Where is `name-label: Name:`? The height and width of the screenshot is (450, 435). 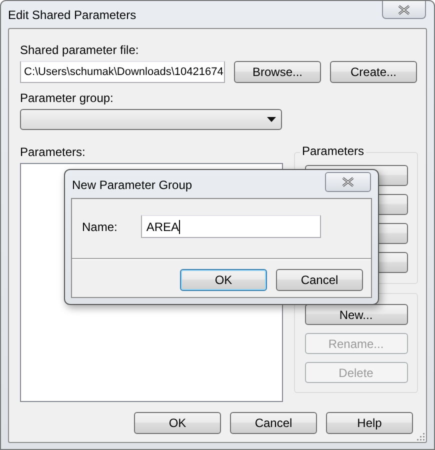
name-label: Name: is located at coordinates (100, 227).